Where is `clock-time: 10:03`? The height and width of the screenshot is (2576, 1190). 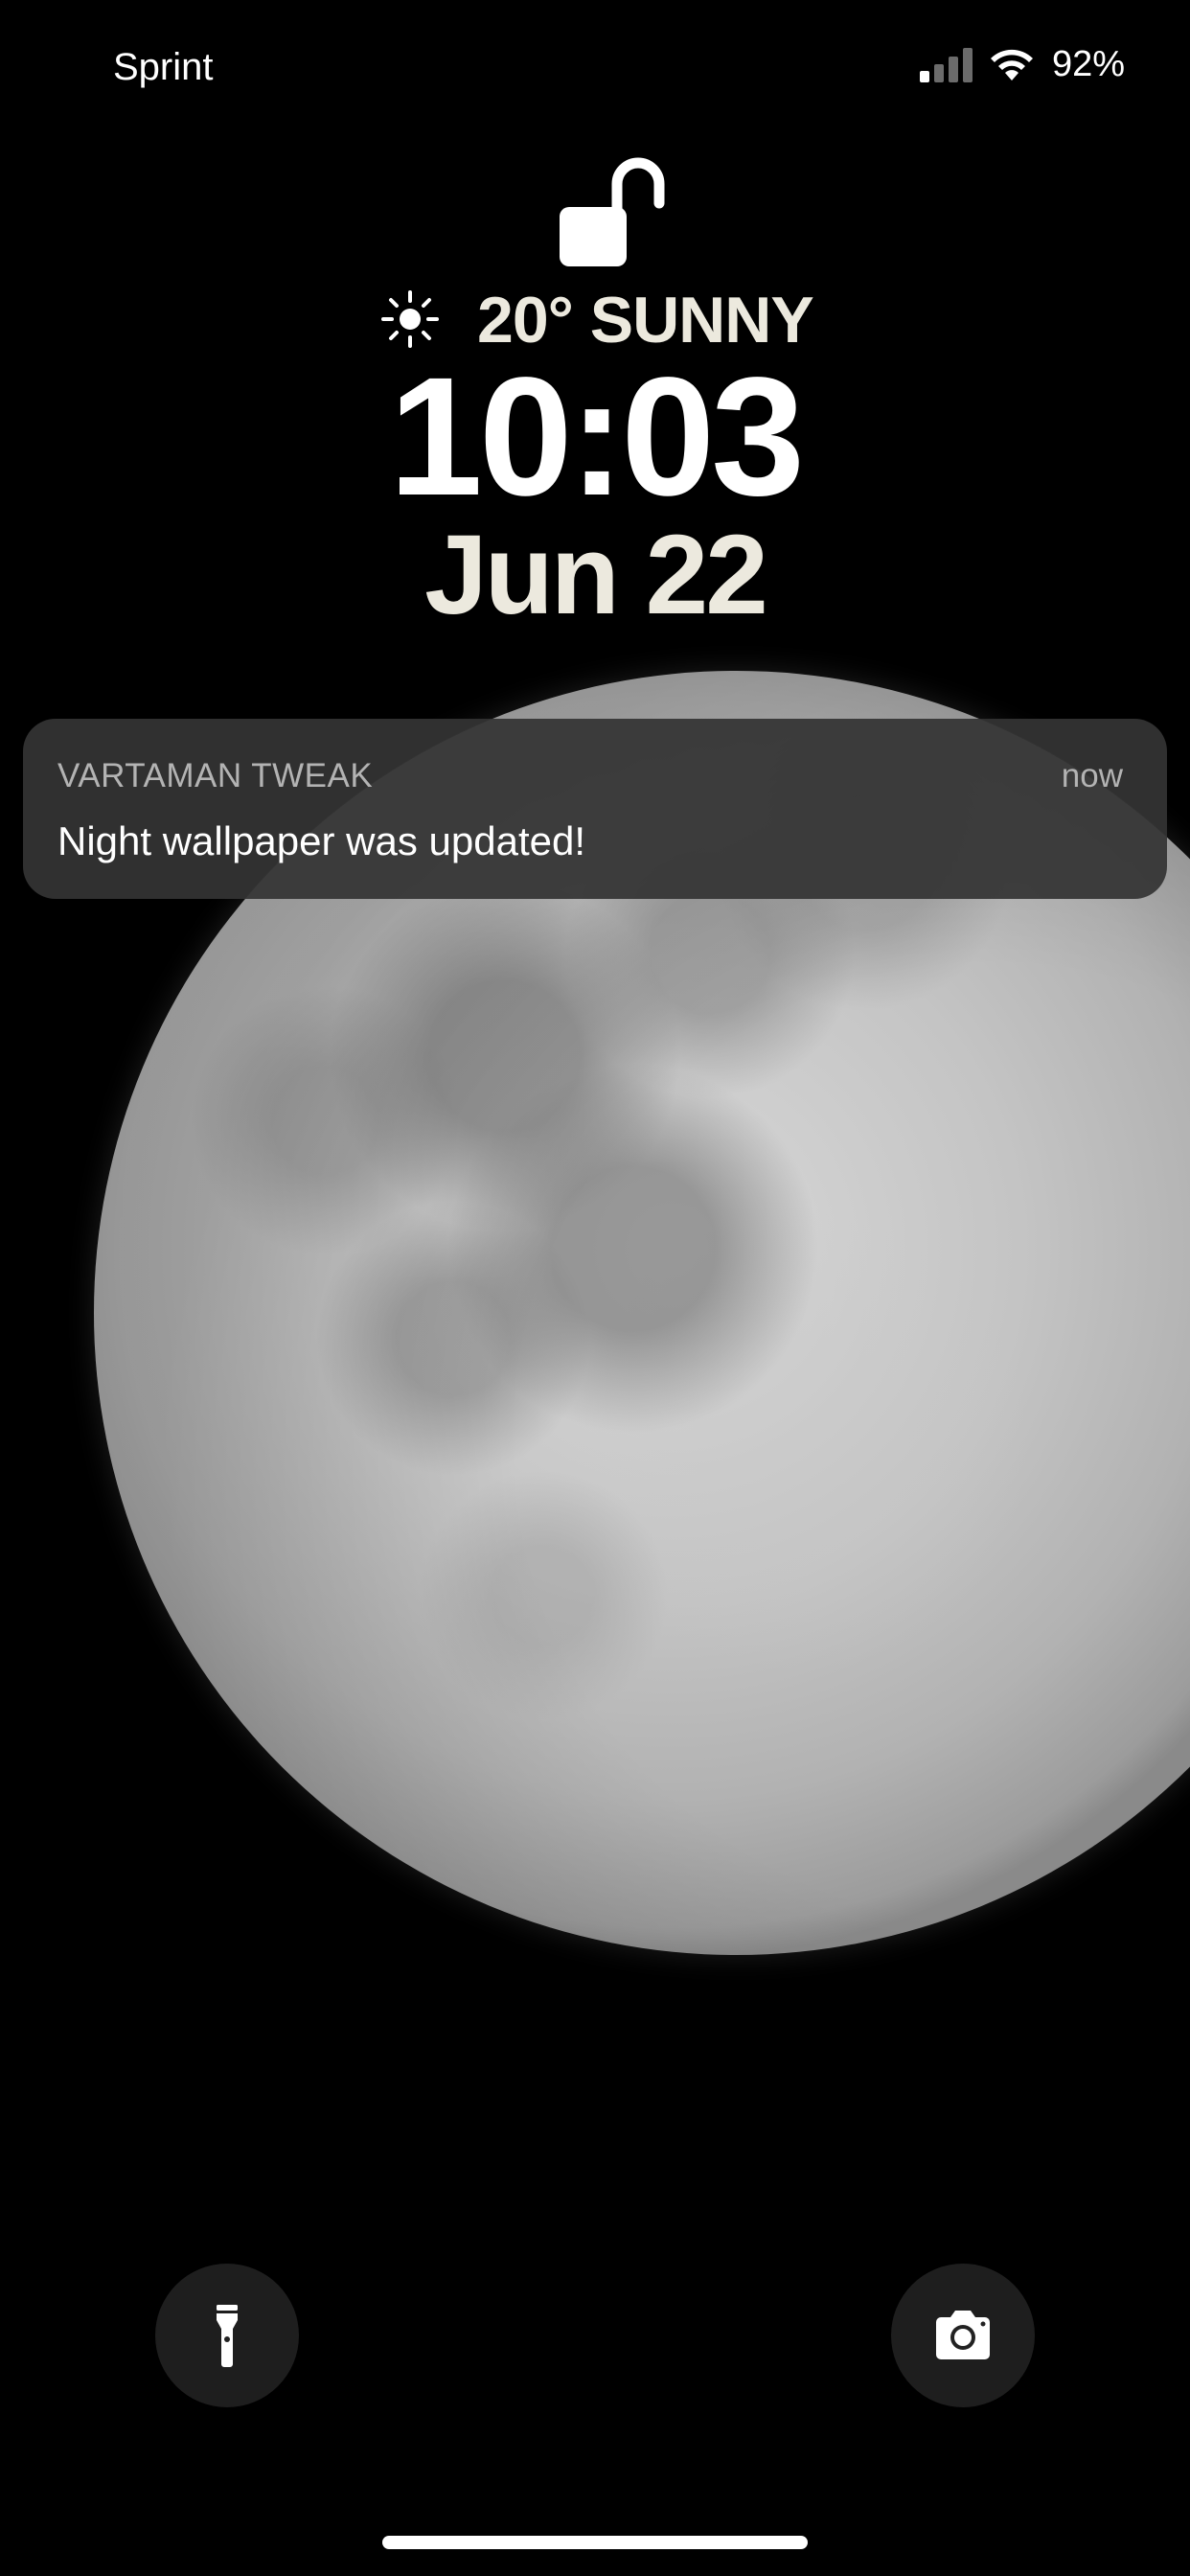
clock-time: 10:03 is located at coordinates (596, 437).